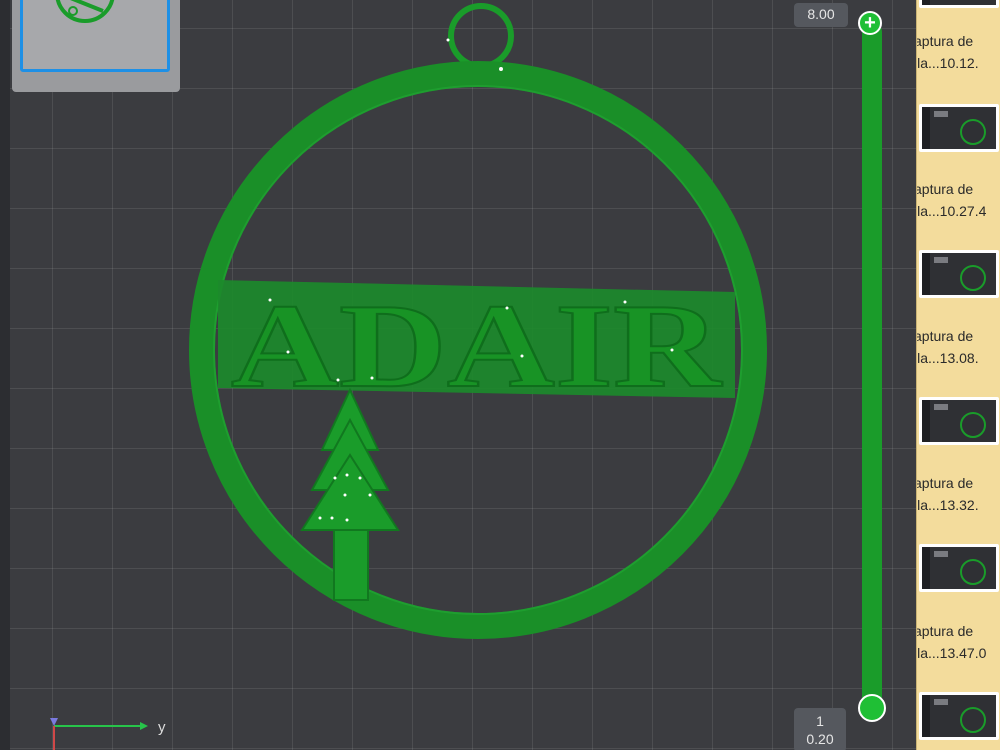 This screenshot has width=1000, height=750. I want to click on selected-thumbnail, so click(95, 36).